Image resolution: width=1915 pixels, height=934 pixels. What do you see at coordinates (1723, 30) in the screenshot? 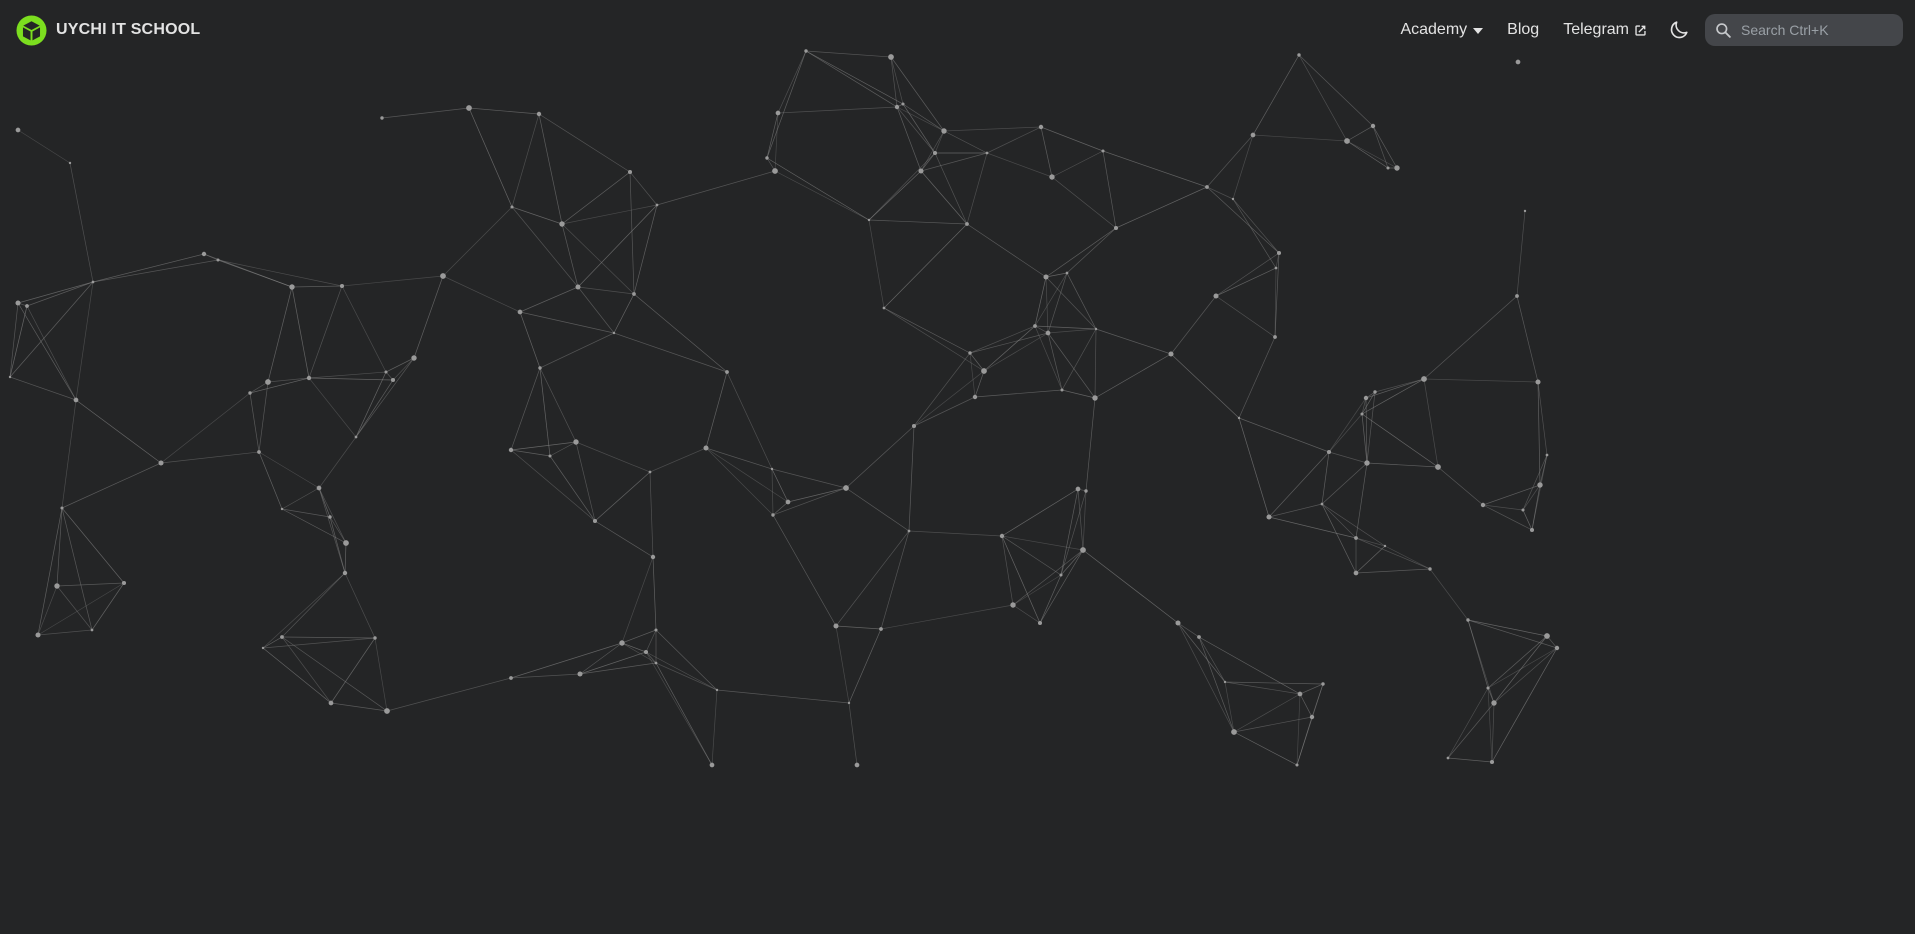
I see `search-icon` at bounding box center [1723, 30].